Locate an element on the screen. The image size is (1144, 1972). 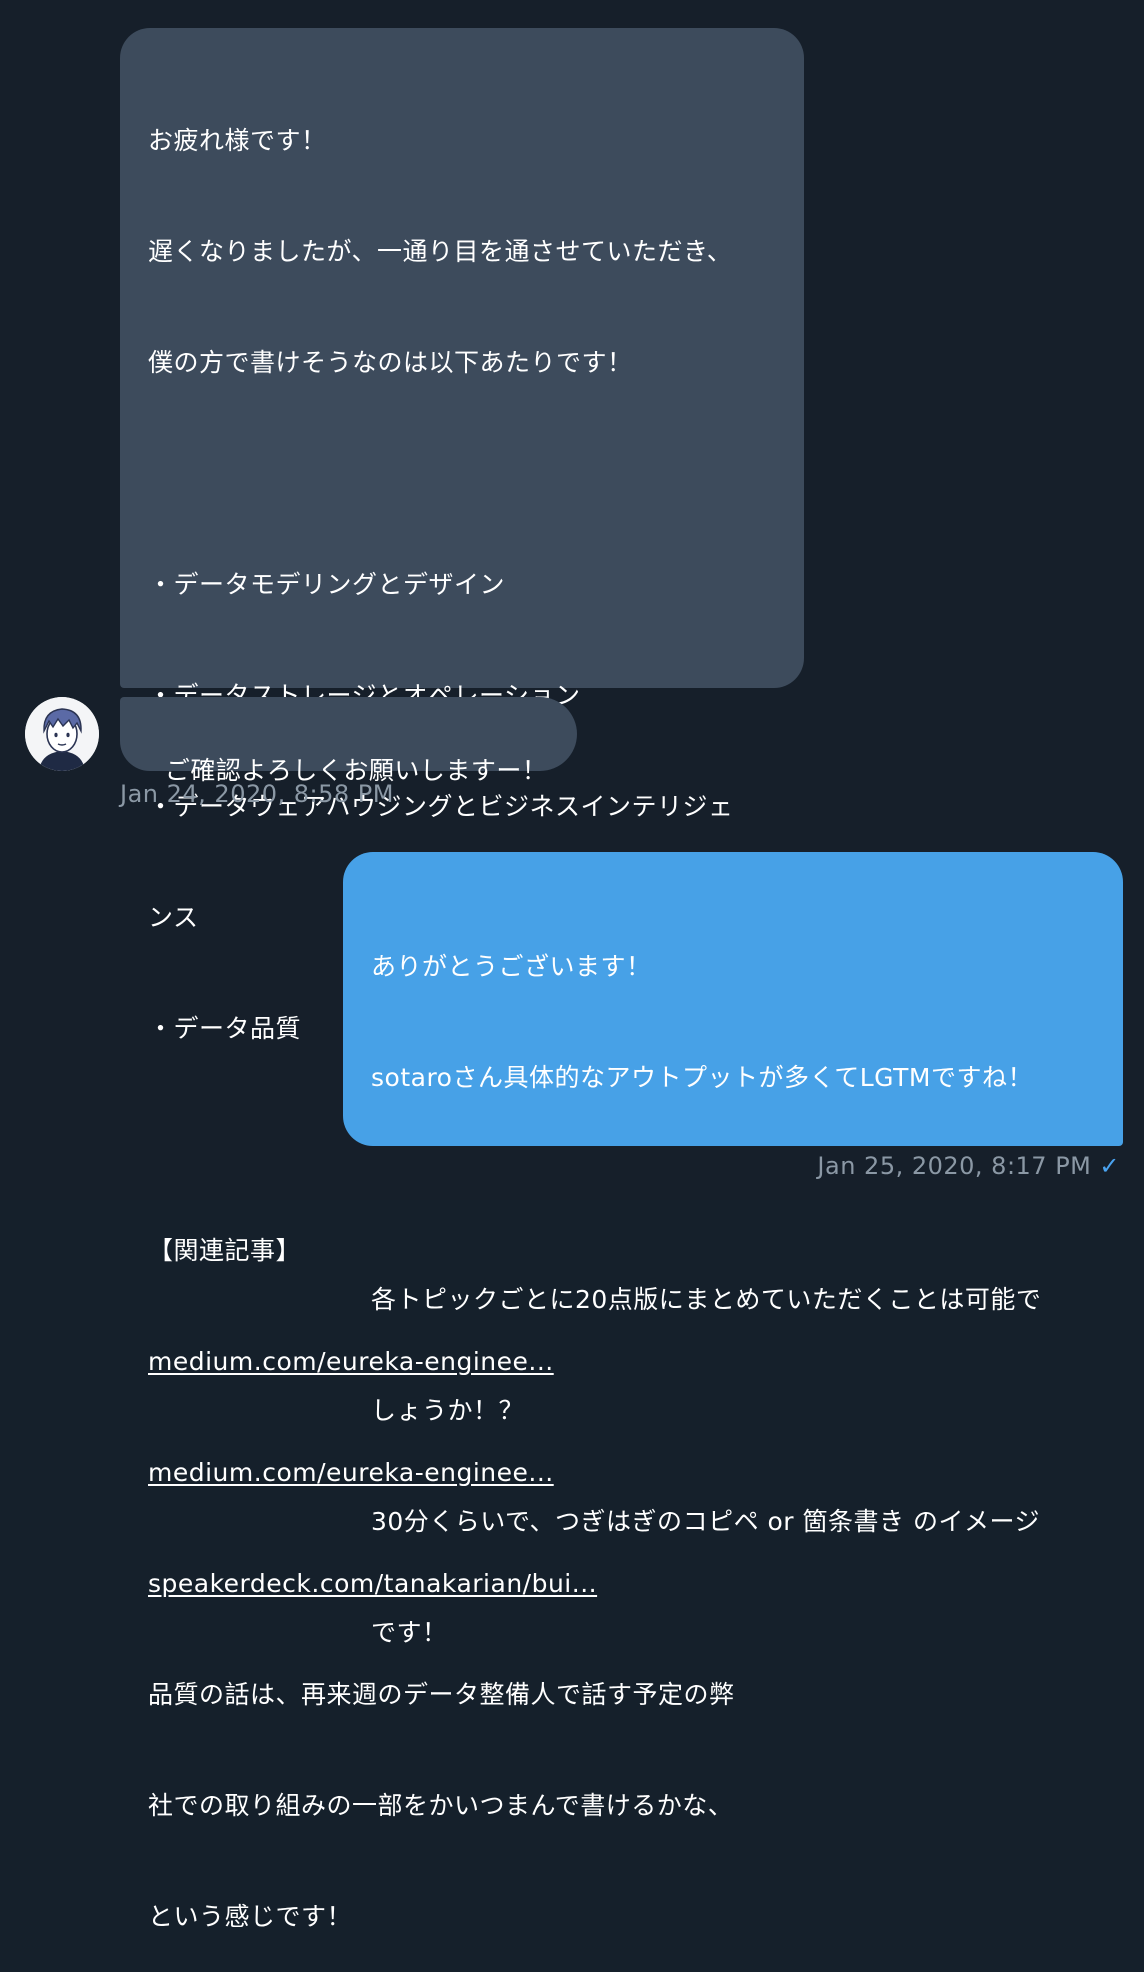
message-line: sotaroさん具体的なアウトプットが多くてLGTMですね！ is located at coordinates (702, 1077).